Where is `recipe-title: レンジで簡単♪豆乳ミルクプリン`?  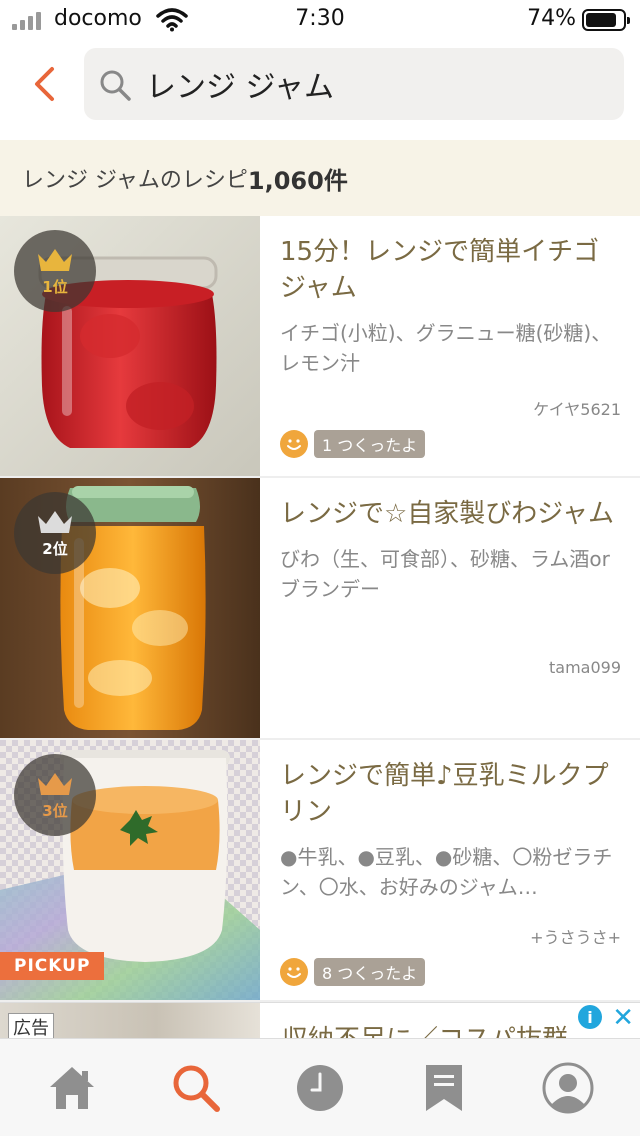 recipe-title: レンジで簡単♪豆乳ミルクプリン is located at coordinates (452, 794).